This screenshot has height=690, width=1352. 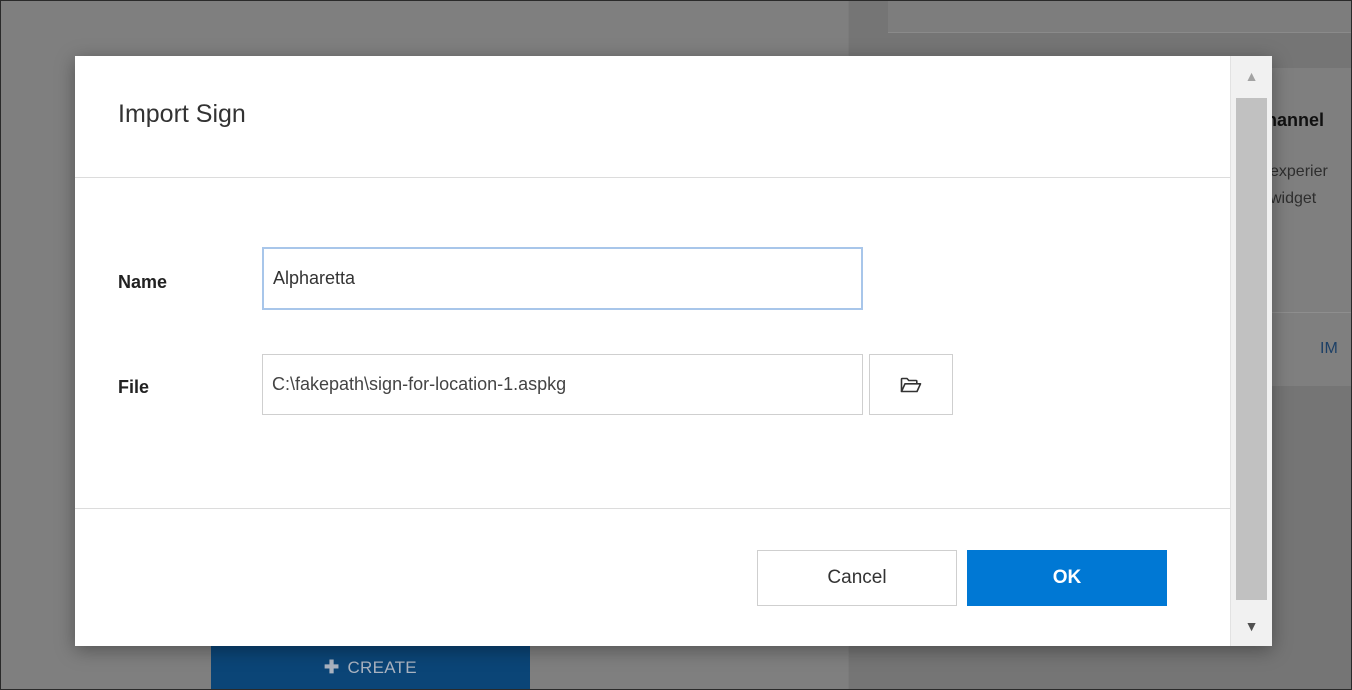 I want to click on scrollbar-thumb, so click(x=1251, y=349).